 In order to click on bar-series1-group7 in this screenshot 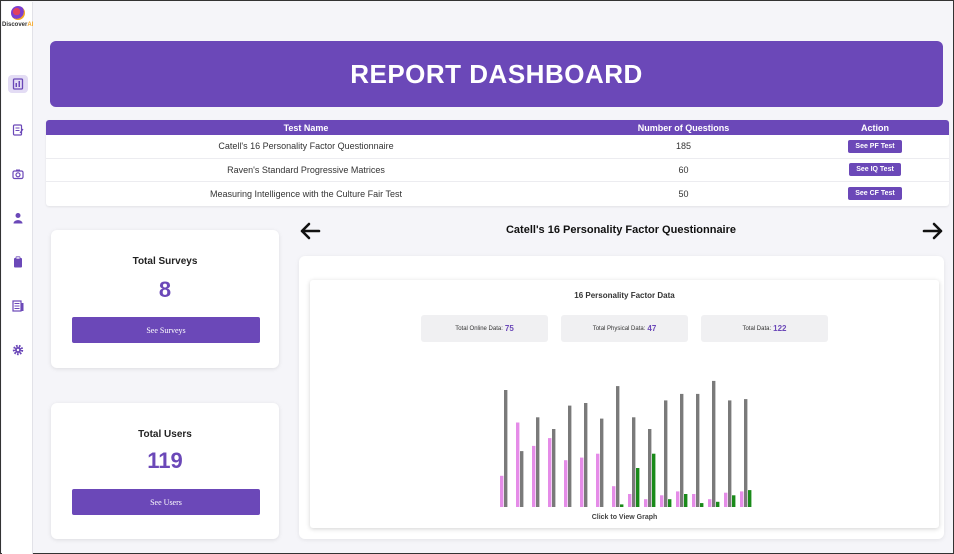, I will do `click(598, 480)`.